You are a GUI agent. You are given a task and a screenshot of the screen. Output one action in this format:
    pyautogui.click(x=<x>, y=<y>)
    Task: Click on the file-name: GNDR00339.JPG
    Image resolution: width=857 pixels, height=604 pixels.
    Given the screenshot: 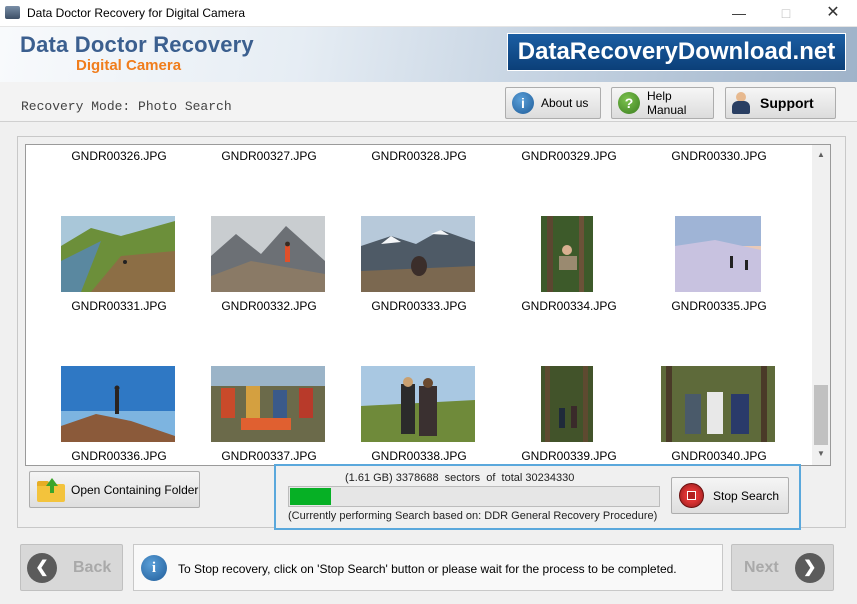 What is the action you would take?
    pyautogui.click(x=569, y=456)
    